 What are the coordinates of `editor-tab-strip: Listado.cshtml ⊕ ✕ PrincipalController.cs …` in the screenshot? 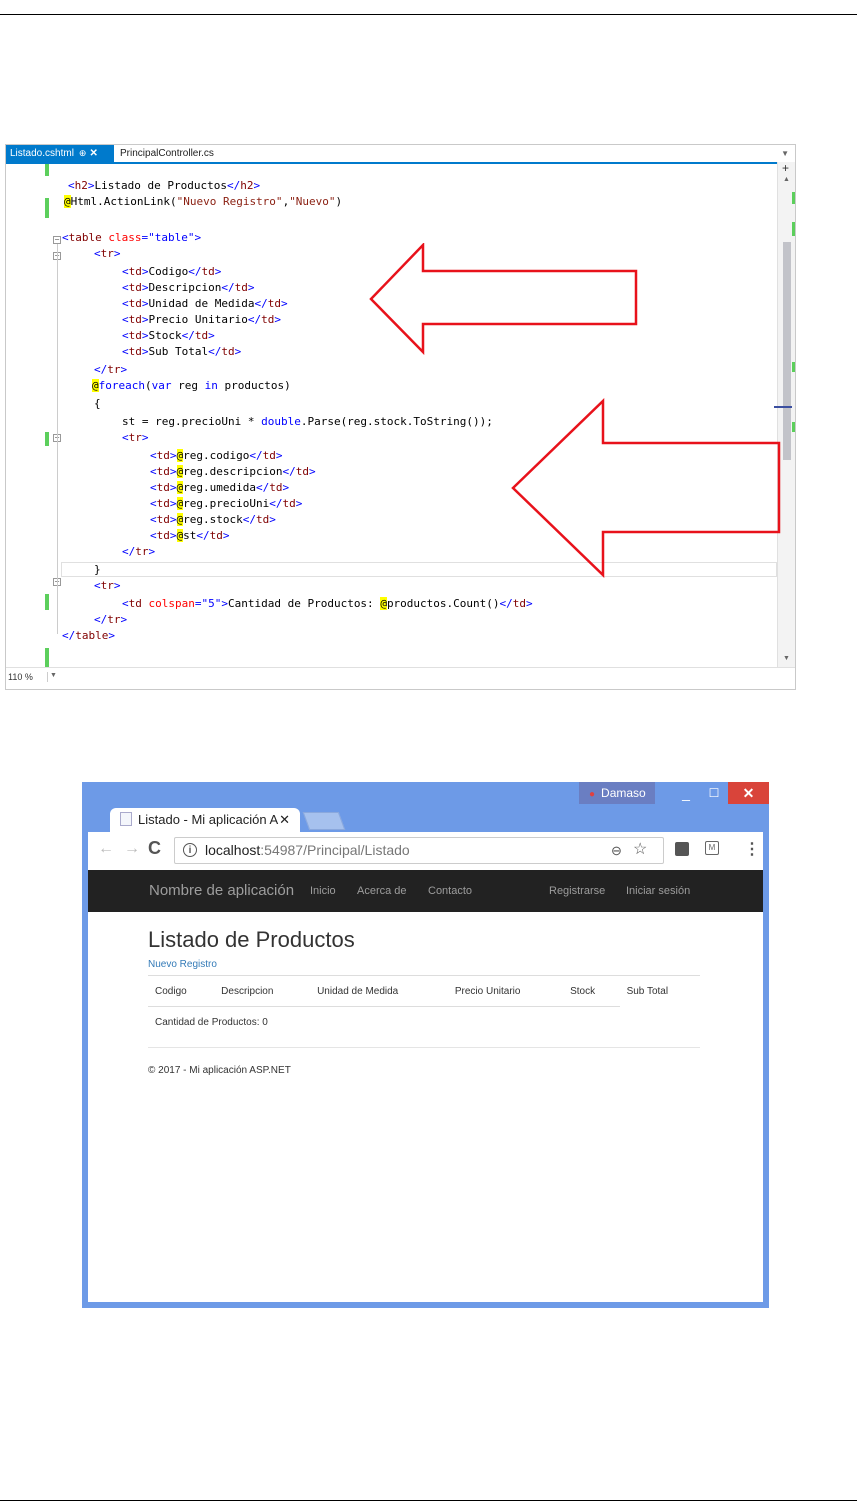 It's located at (400, 154).